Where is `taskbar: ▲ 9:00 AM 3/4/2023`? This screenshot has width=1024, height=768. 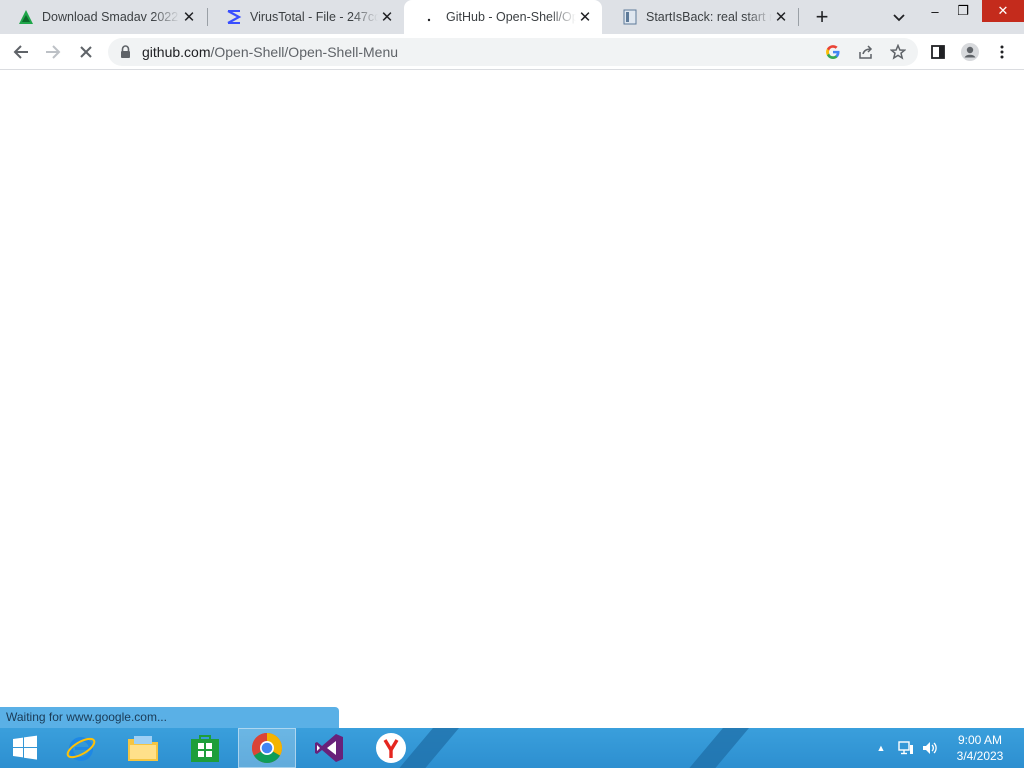 taskbar: ▲ 9:00 AM 3/4/2023 is located at coordinates (512, 748).